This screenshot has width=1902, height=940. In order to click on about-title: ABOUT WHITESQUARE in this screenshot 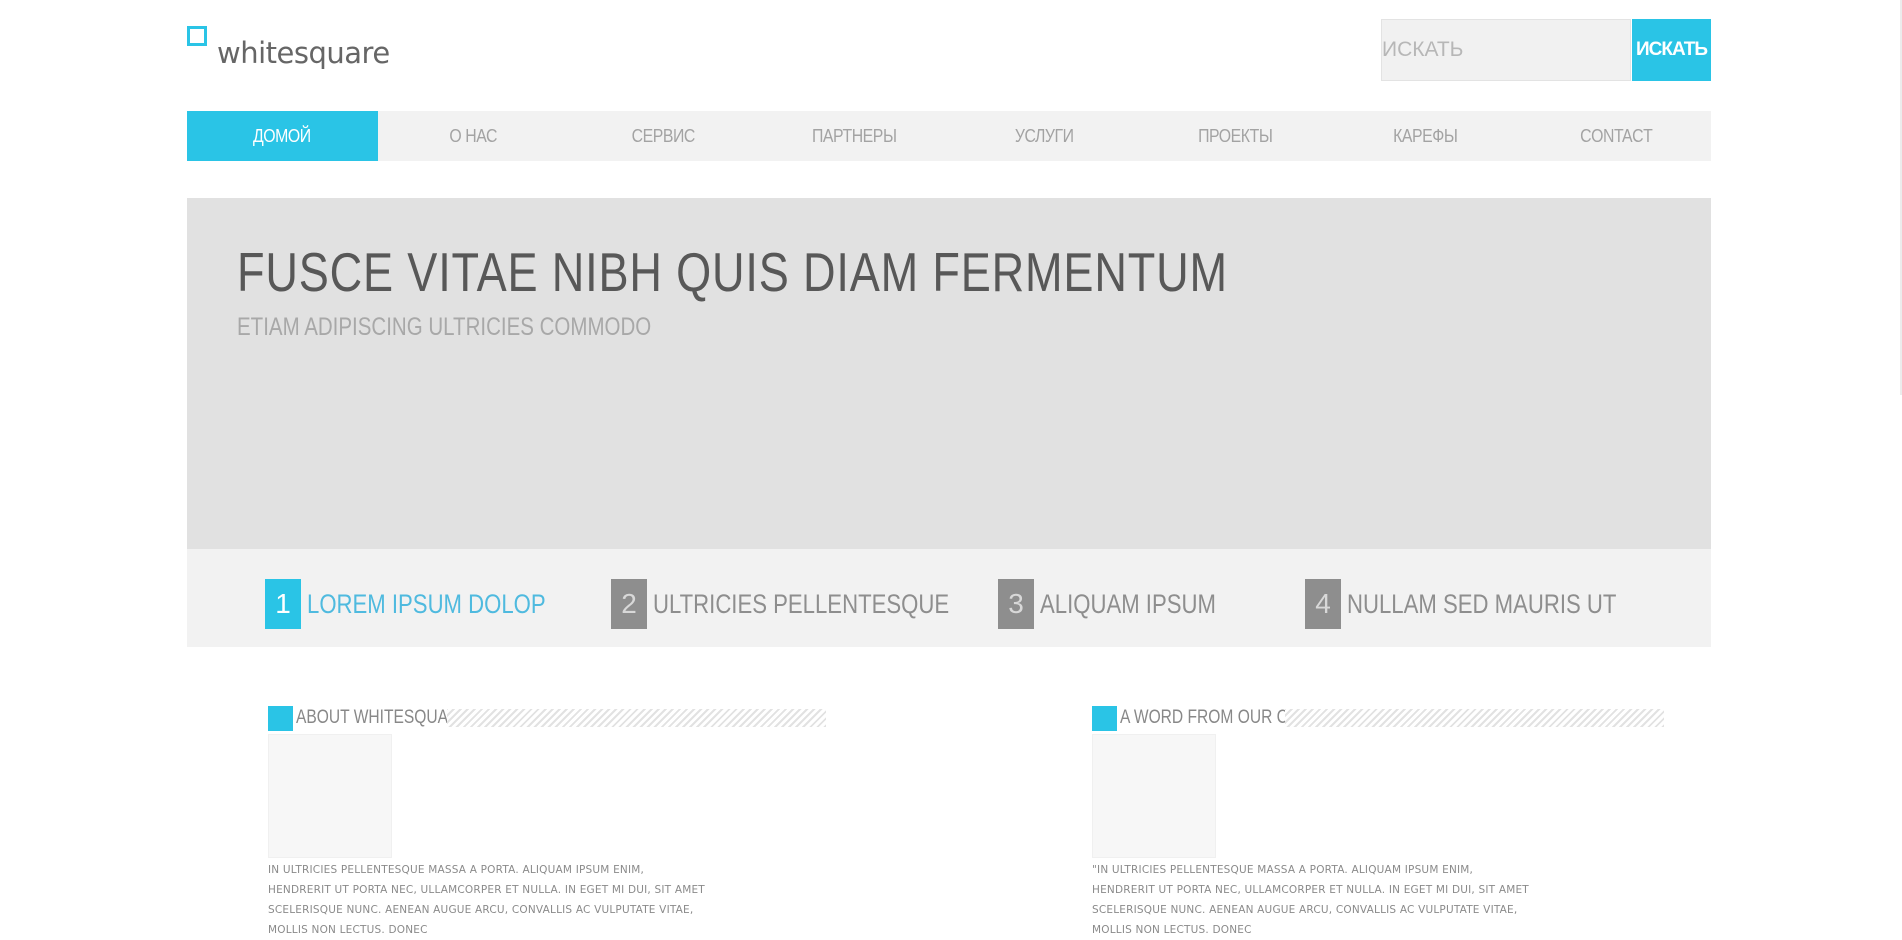, I will do `click(383, 717)`.